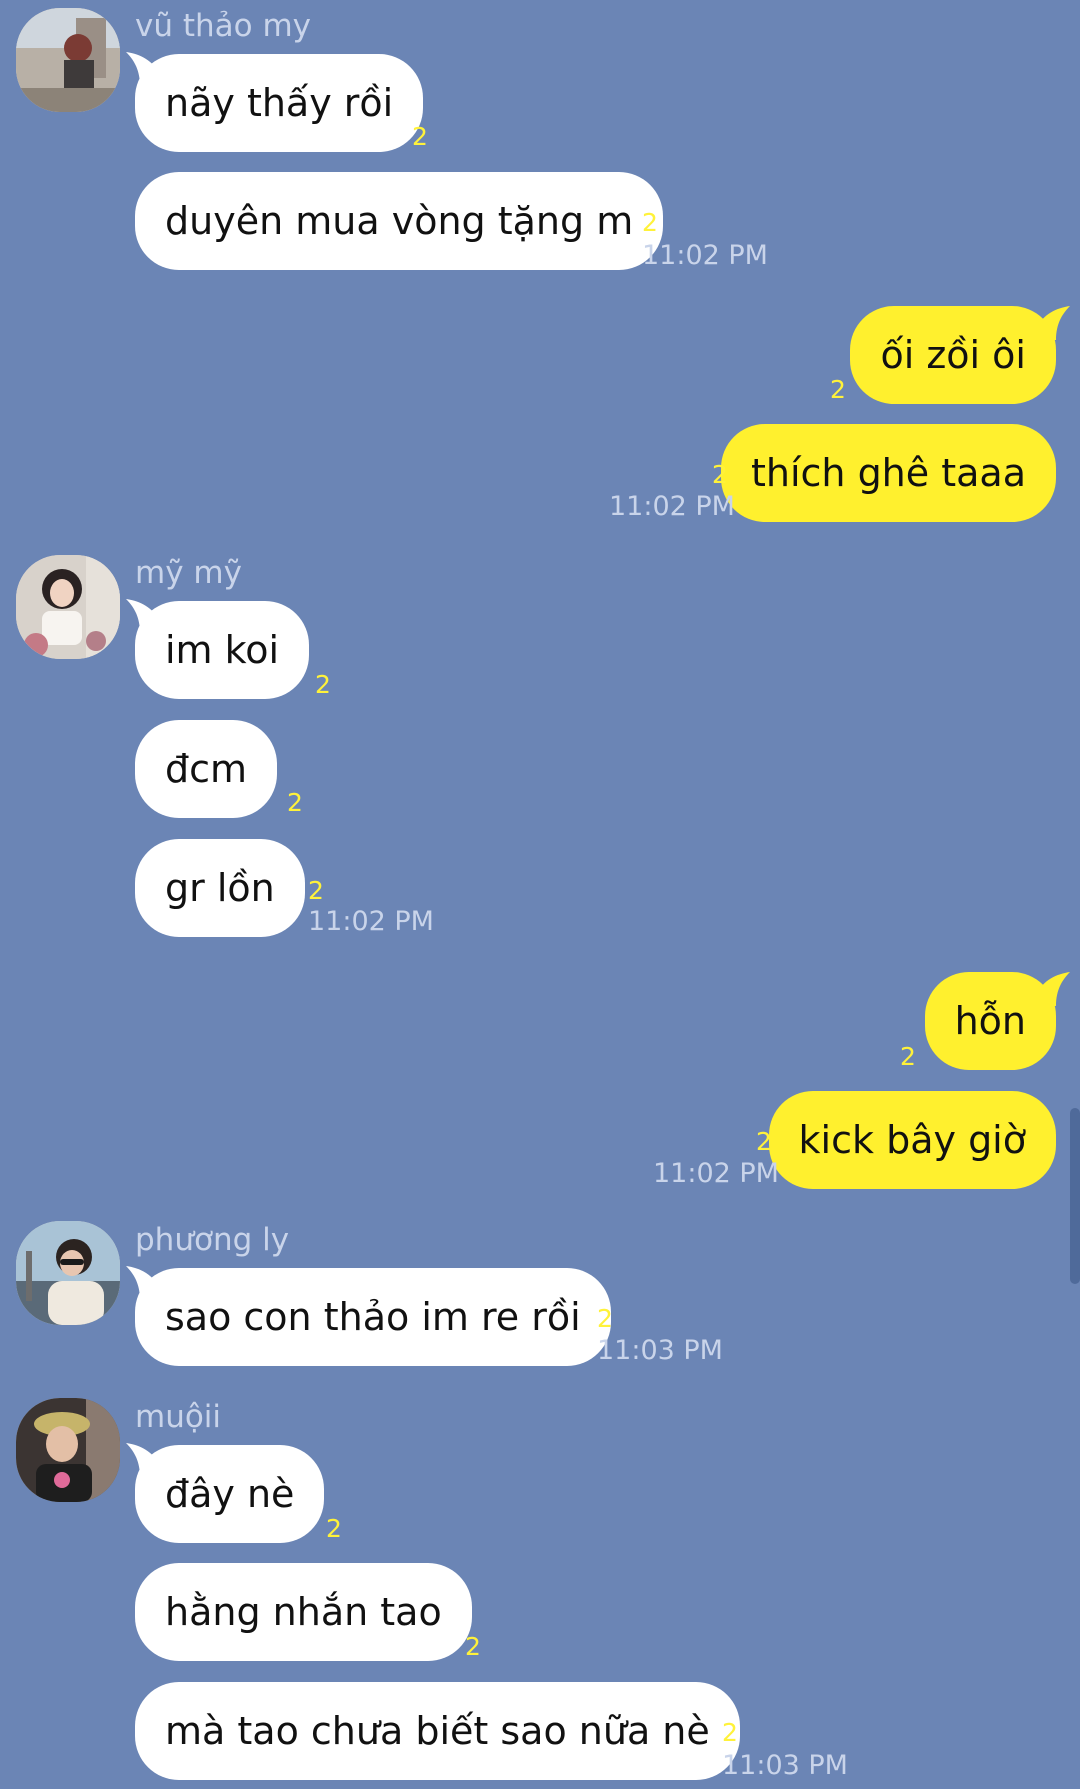 This screenshot has width=1080, height=1789. What do you see at coordinates (437, 1731) in the screenshot?
I see `message-bubble: mà tao chưa biết sao nữa nè` at bounding box center [437, 1731].